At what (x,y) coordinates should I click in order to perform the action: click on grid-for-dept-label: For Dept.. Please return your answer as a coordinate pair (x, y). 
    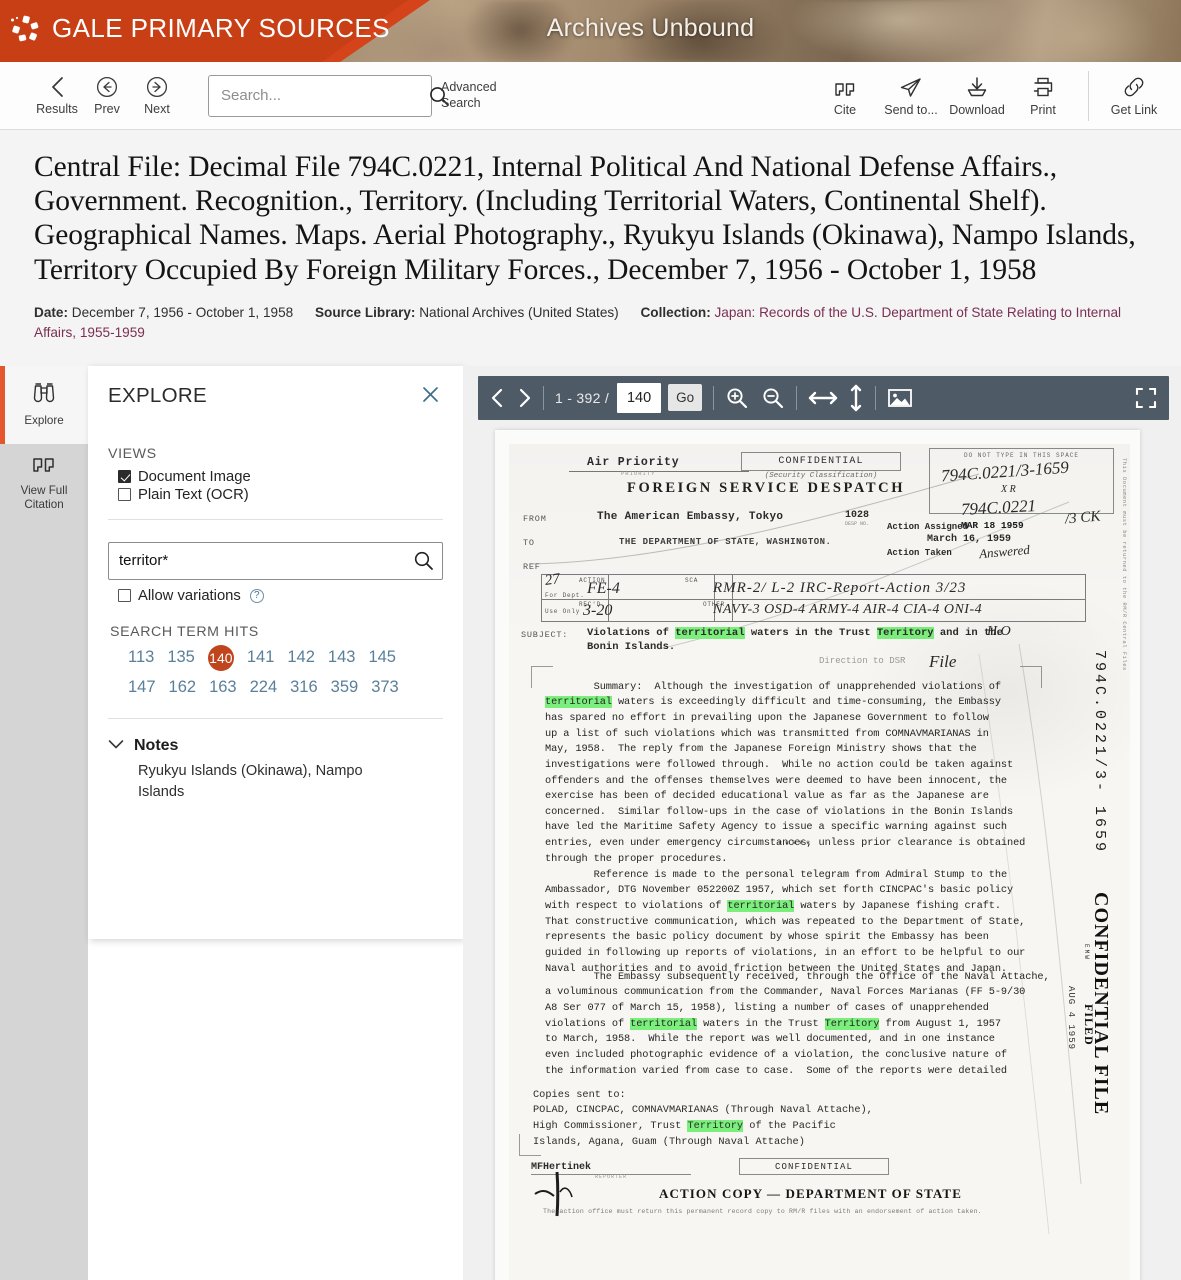
    Looking at the image, I should click on (565, 595).